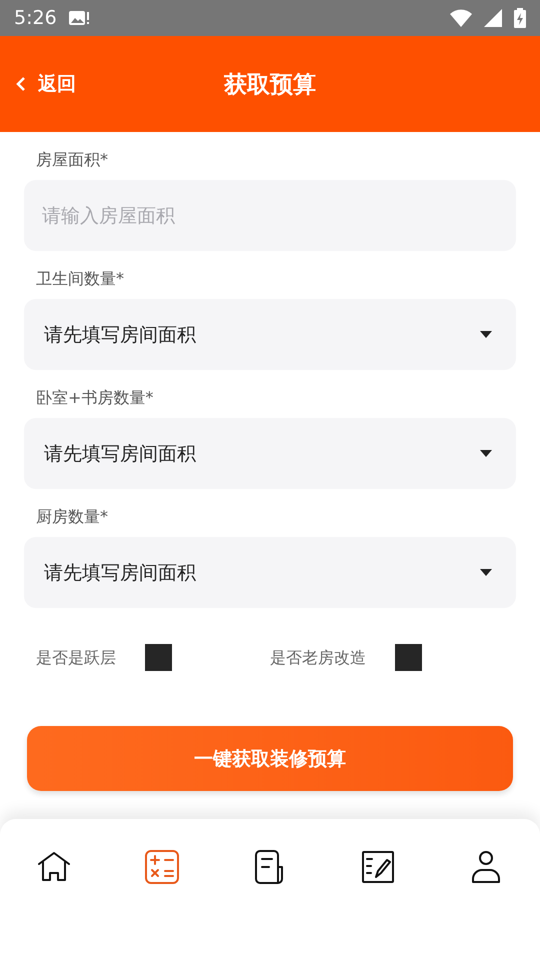  Describe the element at coordinates (270, 867) in the screenshot. I see `newspaper-icon` at that location.